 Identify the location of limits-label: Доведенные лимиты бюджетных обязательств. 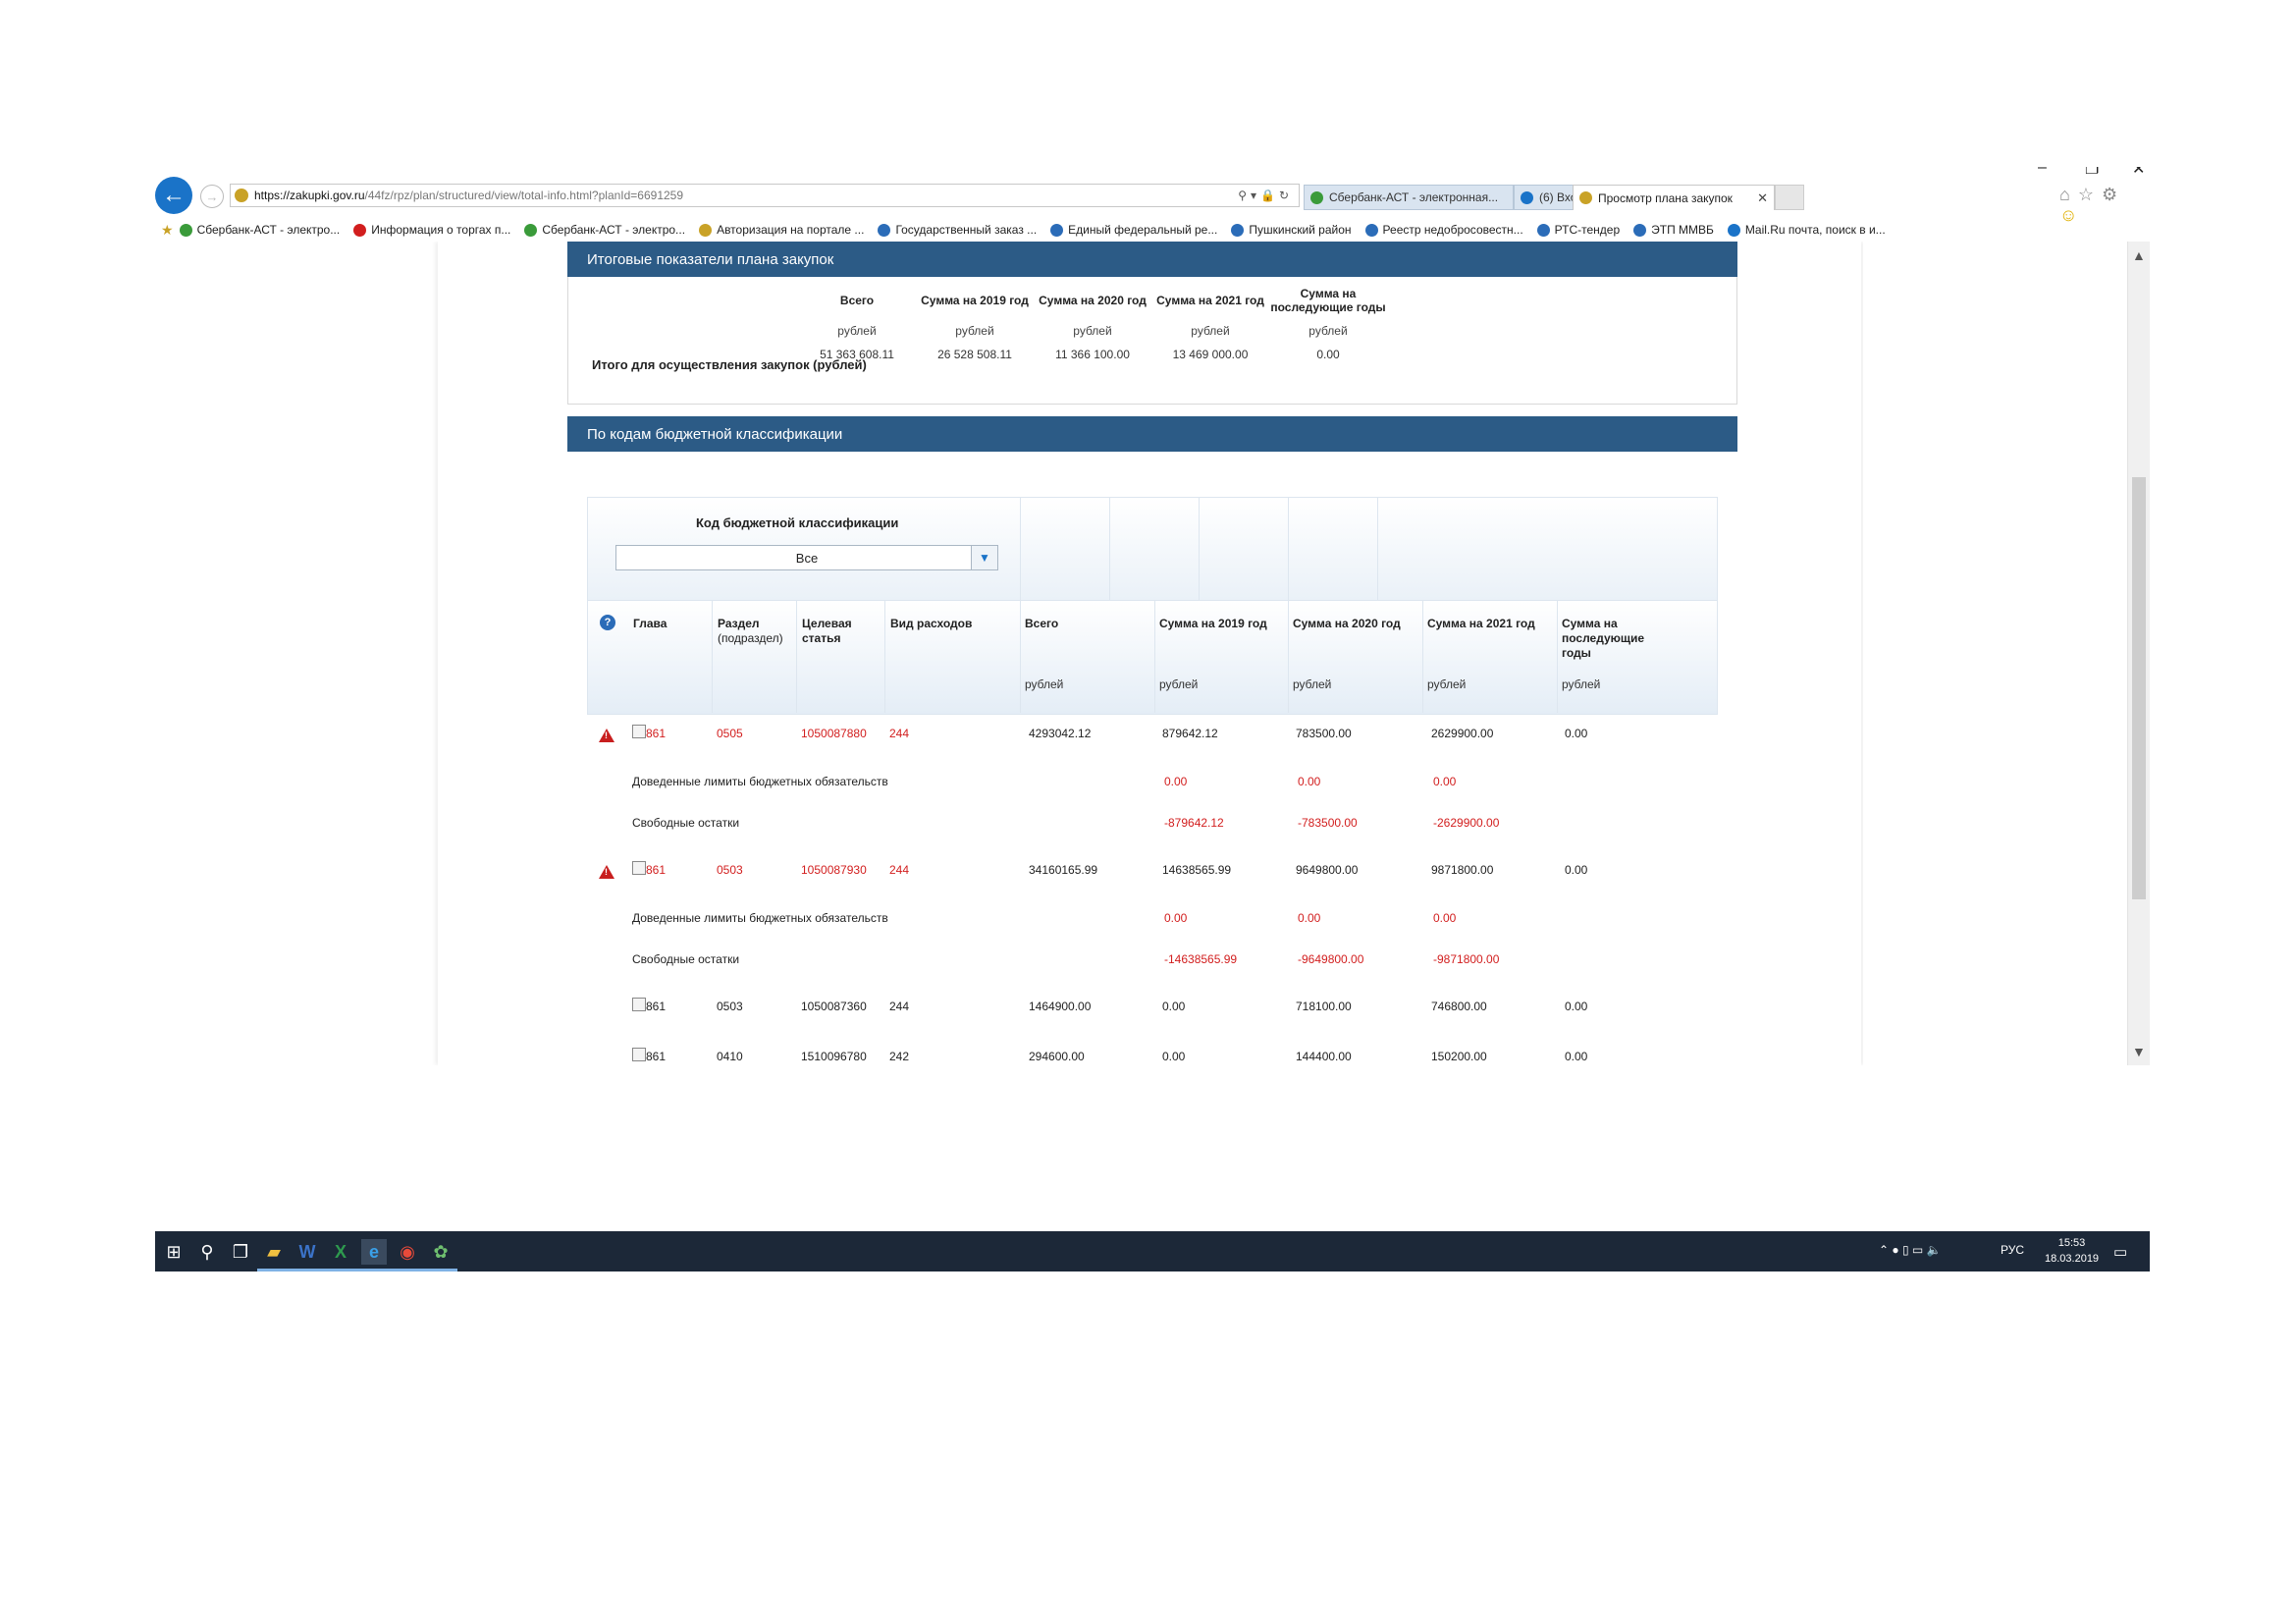
(760, 918).